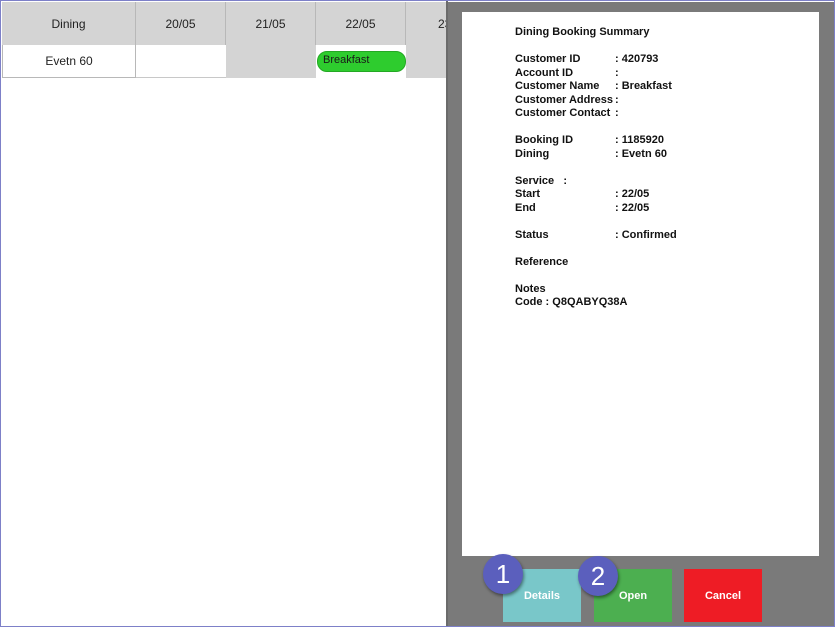  Describe the element at coordinates (589, 141) in the screenshot. I see `field-booking-id: Booking ID : 1185920` at that location.